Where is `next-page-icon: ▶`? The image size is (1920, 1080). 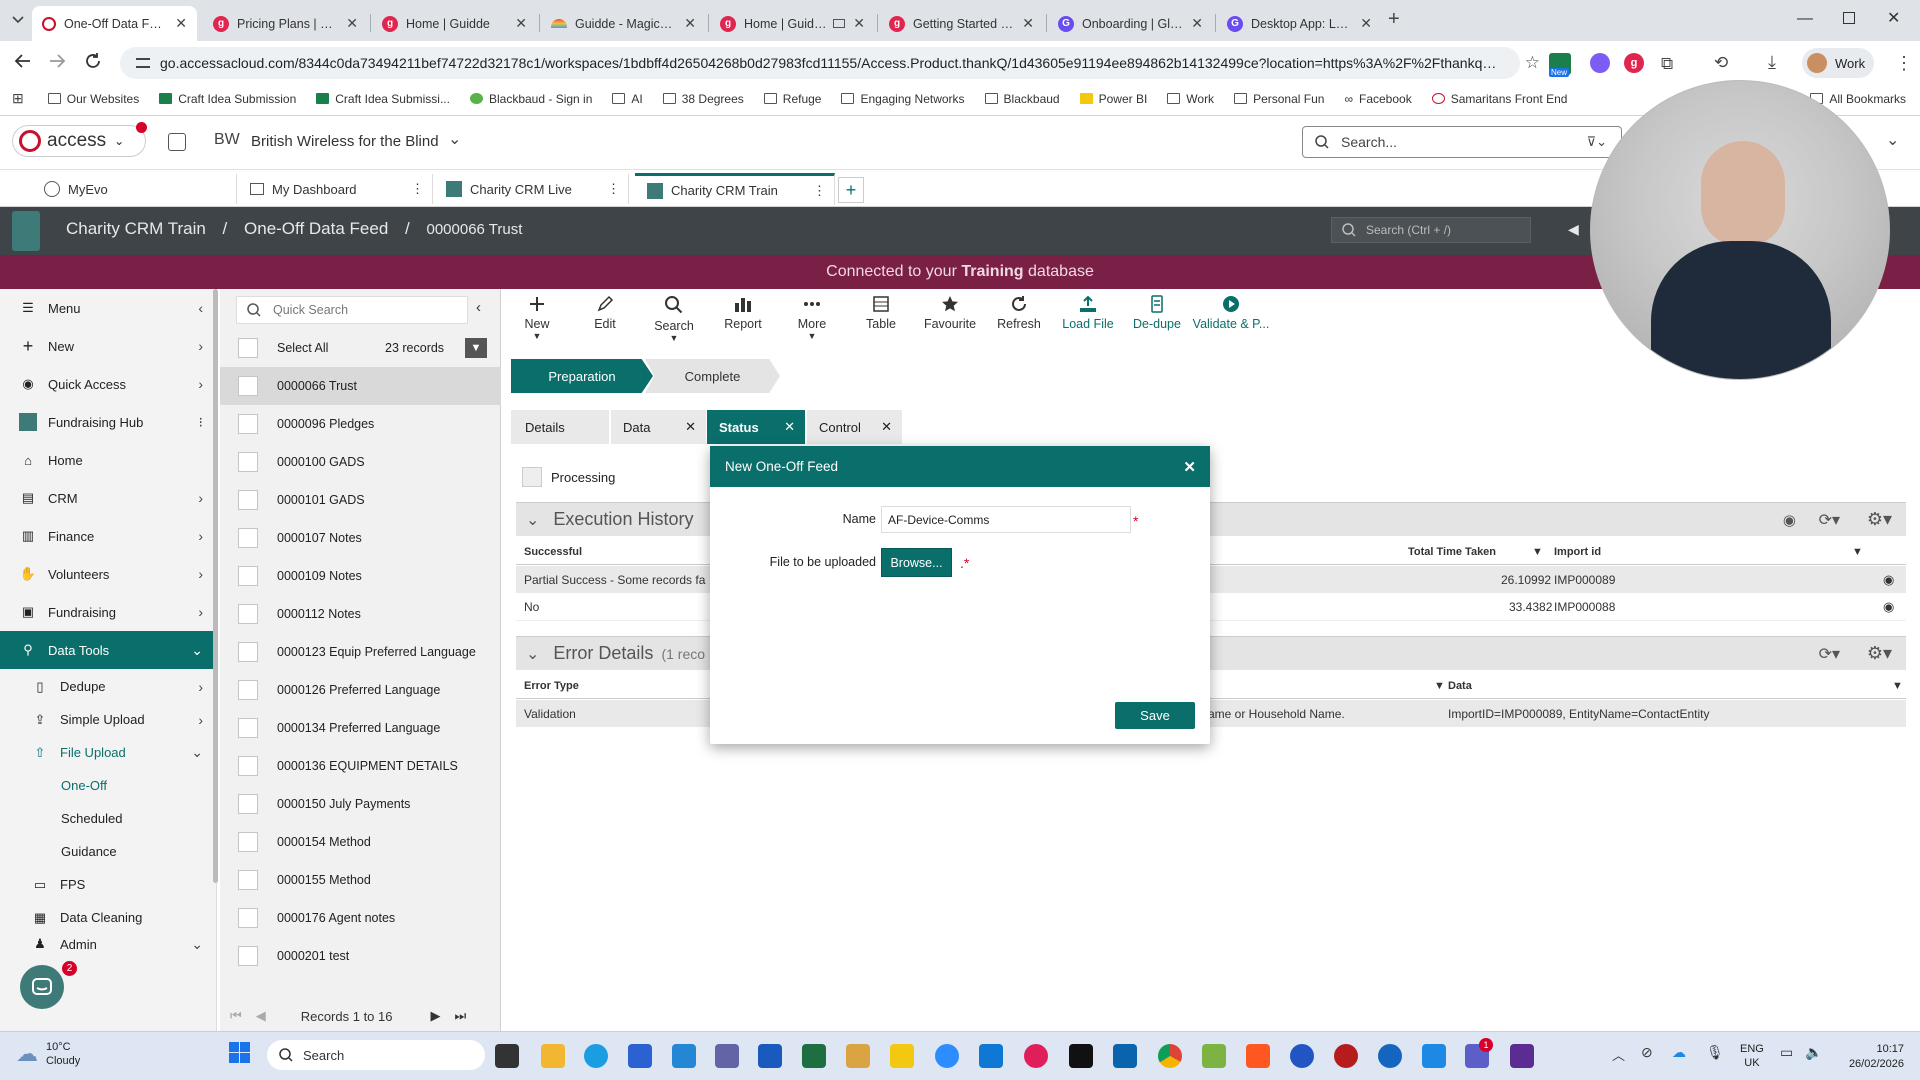
next-page-icon: ▶ is located at coordinates (435, 1016).